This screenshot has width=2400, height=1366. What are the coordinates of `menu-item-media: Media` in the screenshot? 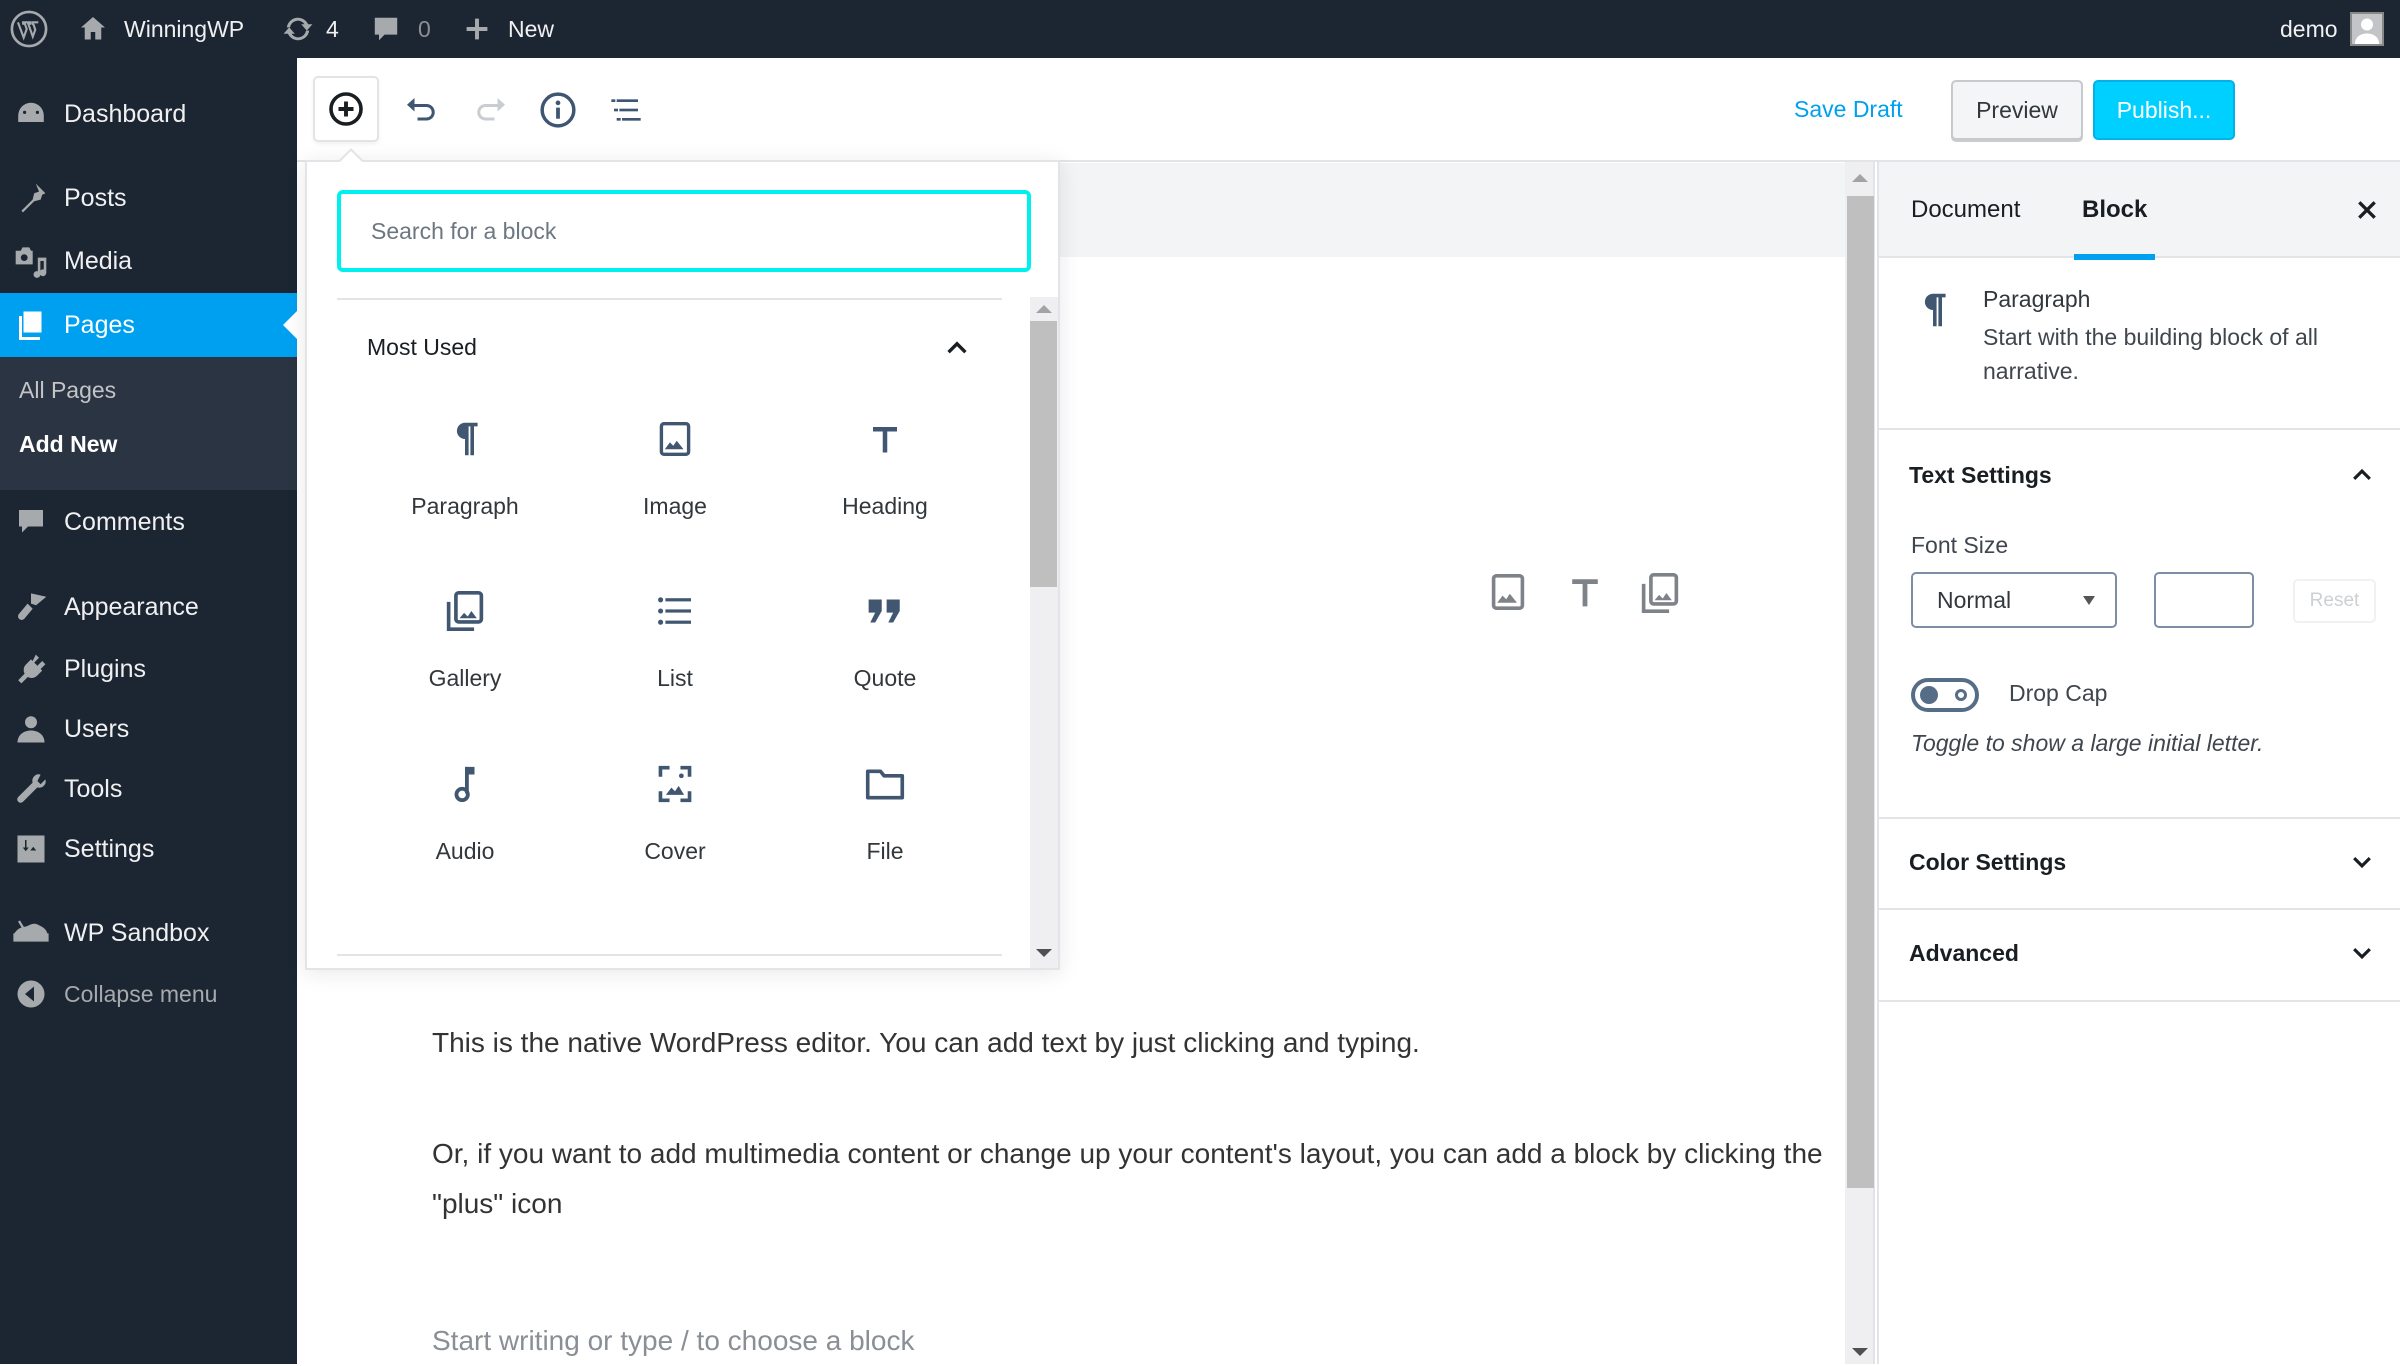 It's located at (148, 261).